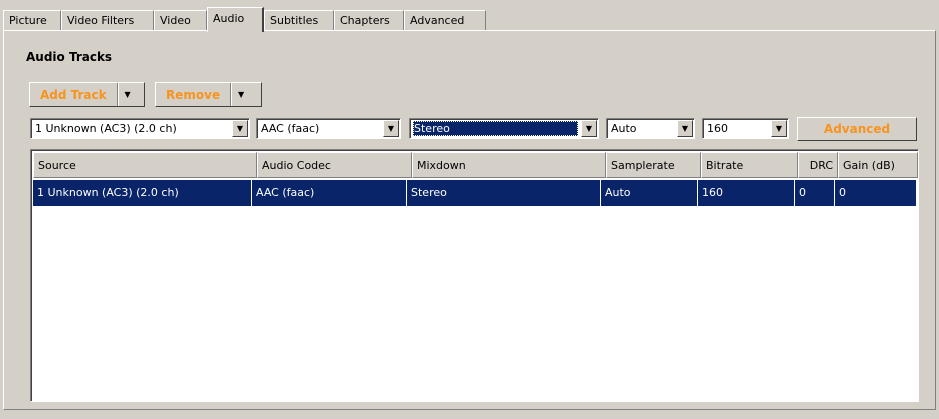 The height and width of the screenshot is (419, 939). I want to click on tab-video: Video, so click(180, 20).